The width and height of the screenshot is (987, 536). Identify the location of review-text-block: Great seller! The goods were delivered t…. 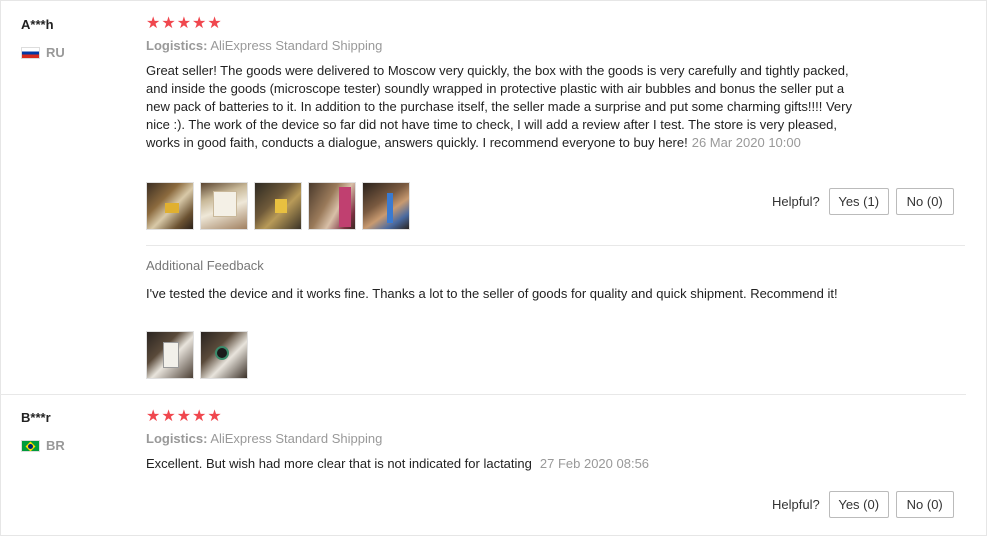
(508, 107).